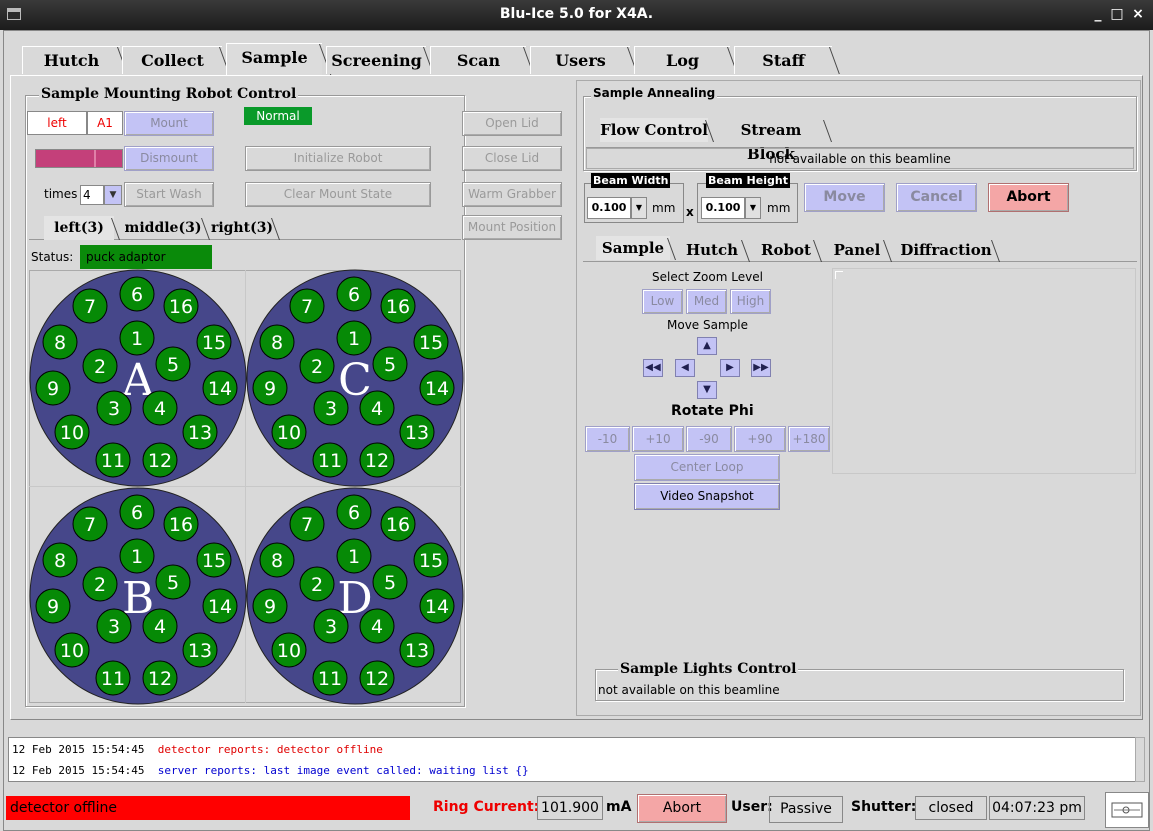 This screenshot has height=831, width=1153. What do you see at coordinates (653, 368) in the screenshot?
I see `move-left-fast-icon: ◀◀` at bounding box center [653, 368].